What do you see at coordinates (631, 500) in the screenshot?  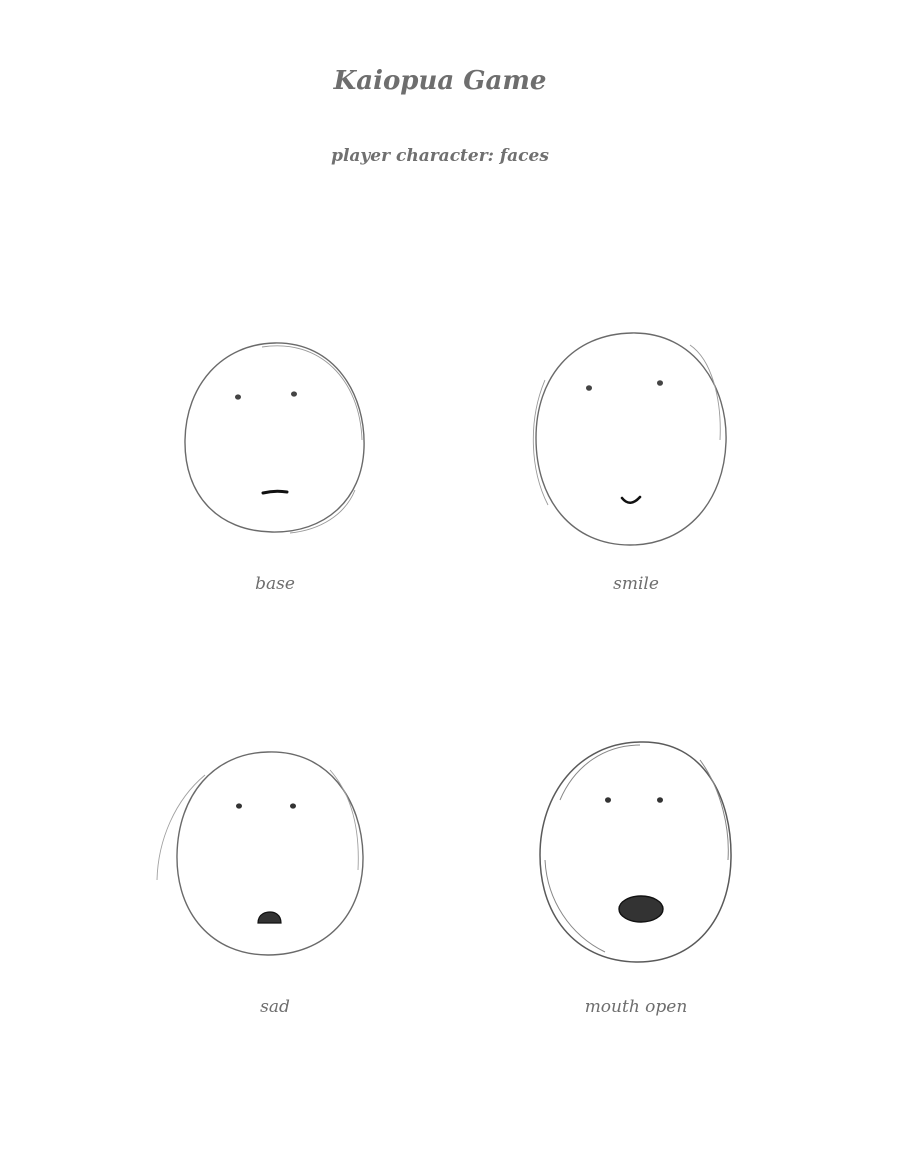 I see `mouth-smile-icon` at bounding box center [631, 500].